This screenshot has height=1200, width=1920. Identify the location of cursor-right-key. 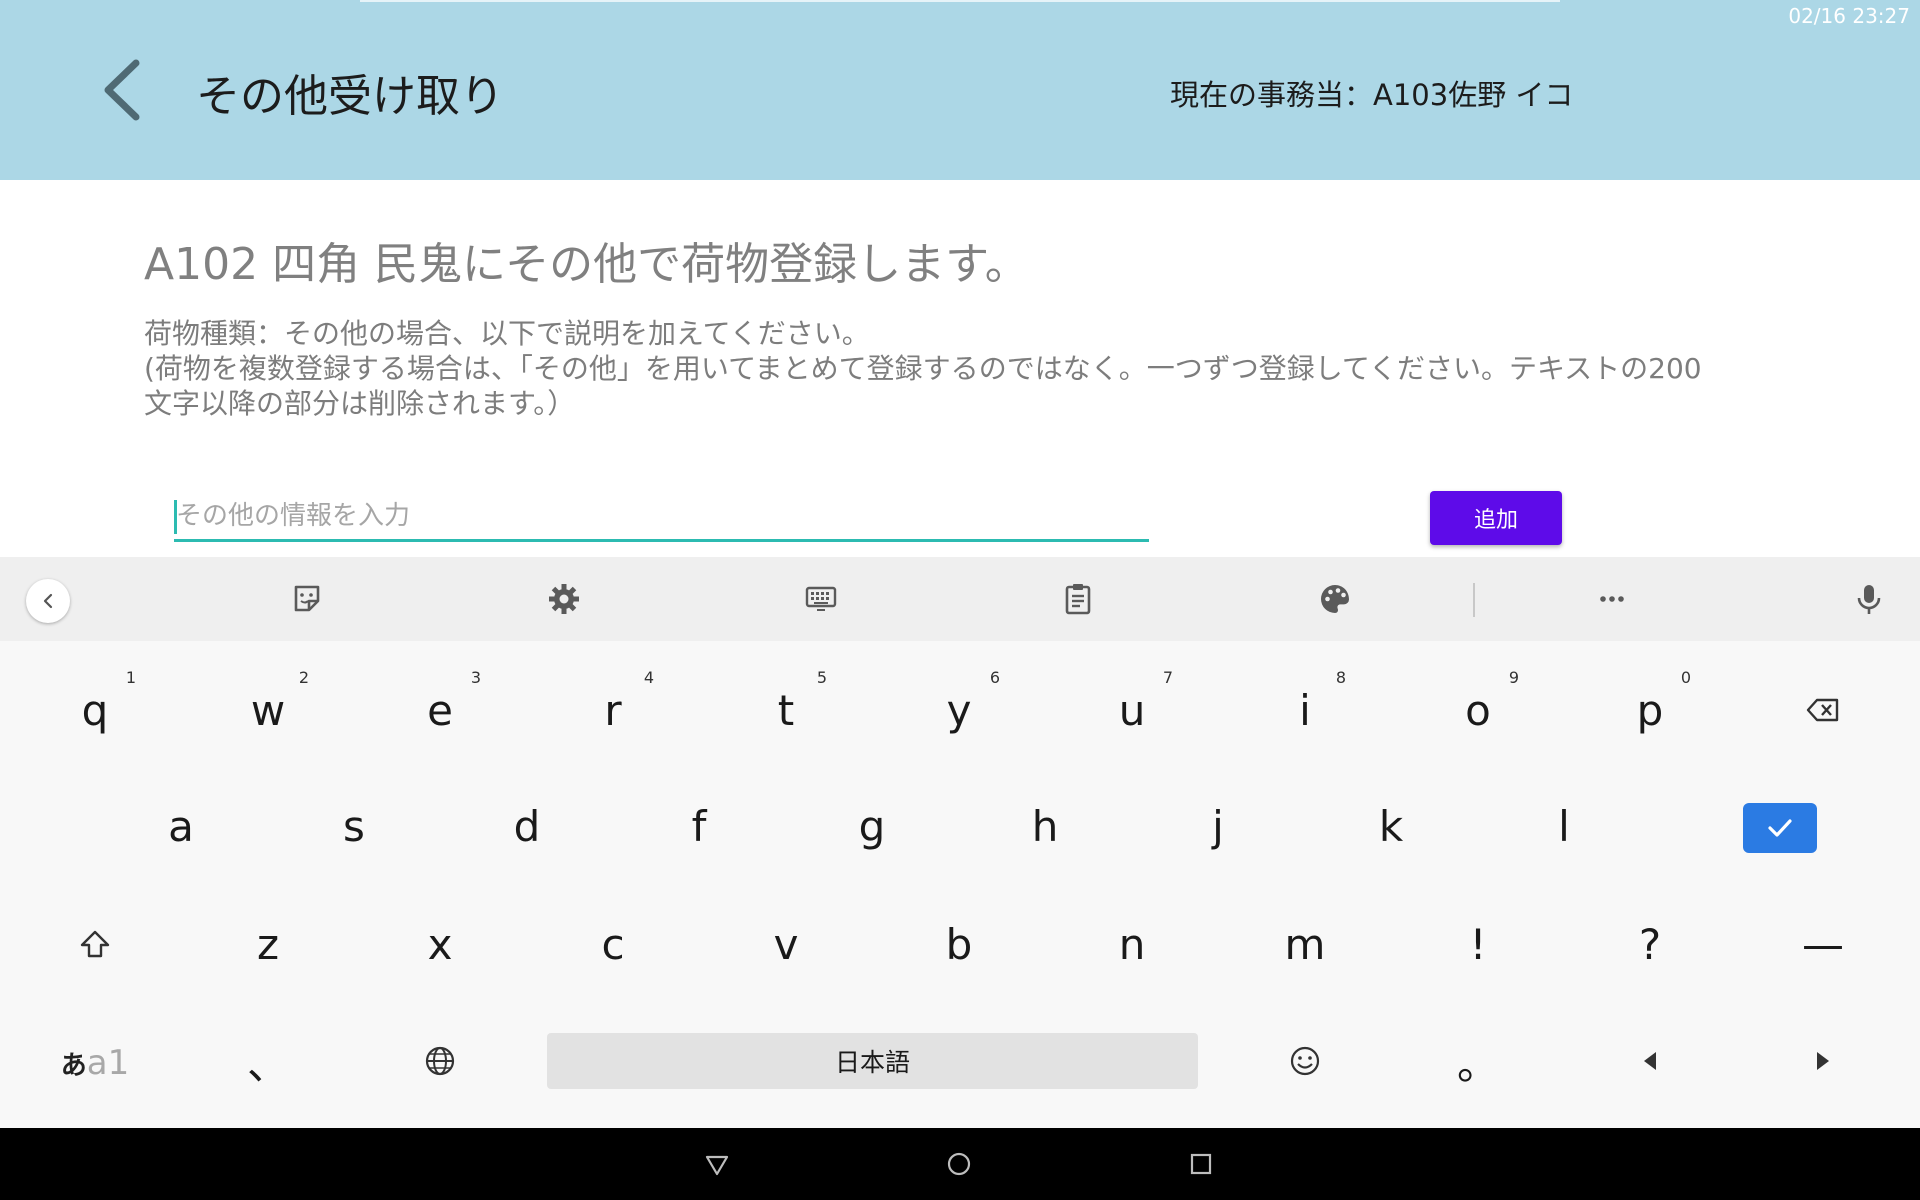
(1823, 1061).